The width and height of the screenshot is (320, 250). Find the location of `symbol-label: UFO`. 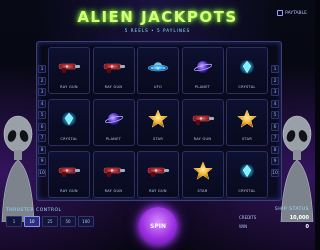

symbol-label: UFO is located at coordinates (158, 87).